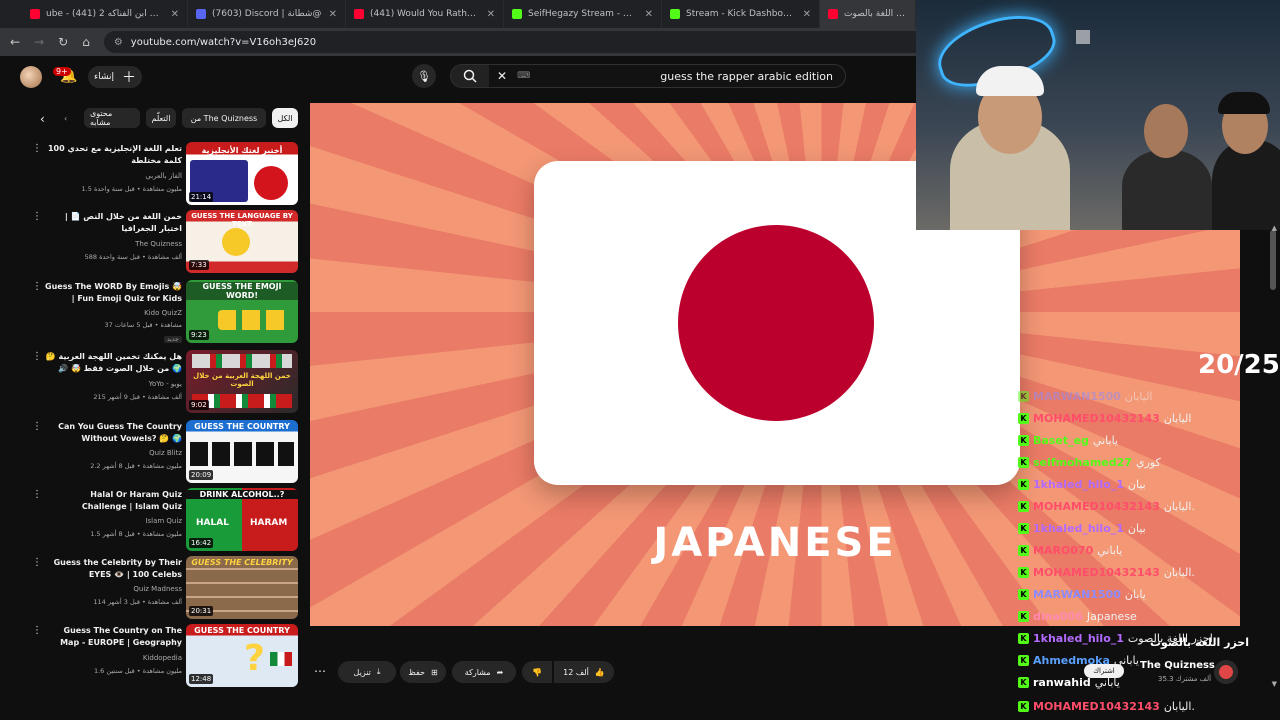  Describe the element at coordinates (242, 587) in the screenshot. I see `video-thumbnail: GUESS THE CELEBRITY 20:31` at that location.